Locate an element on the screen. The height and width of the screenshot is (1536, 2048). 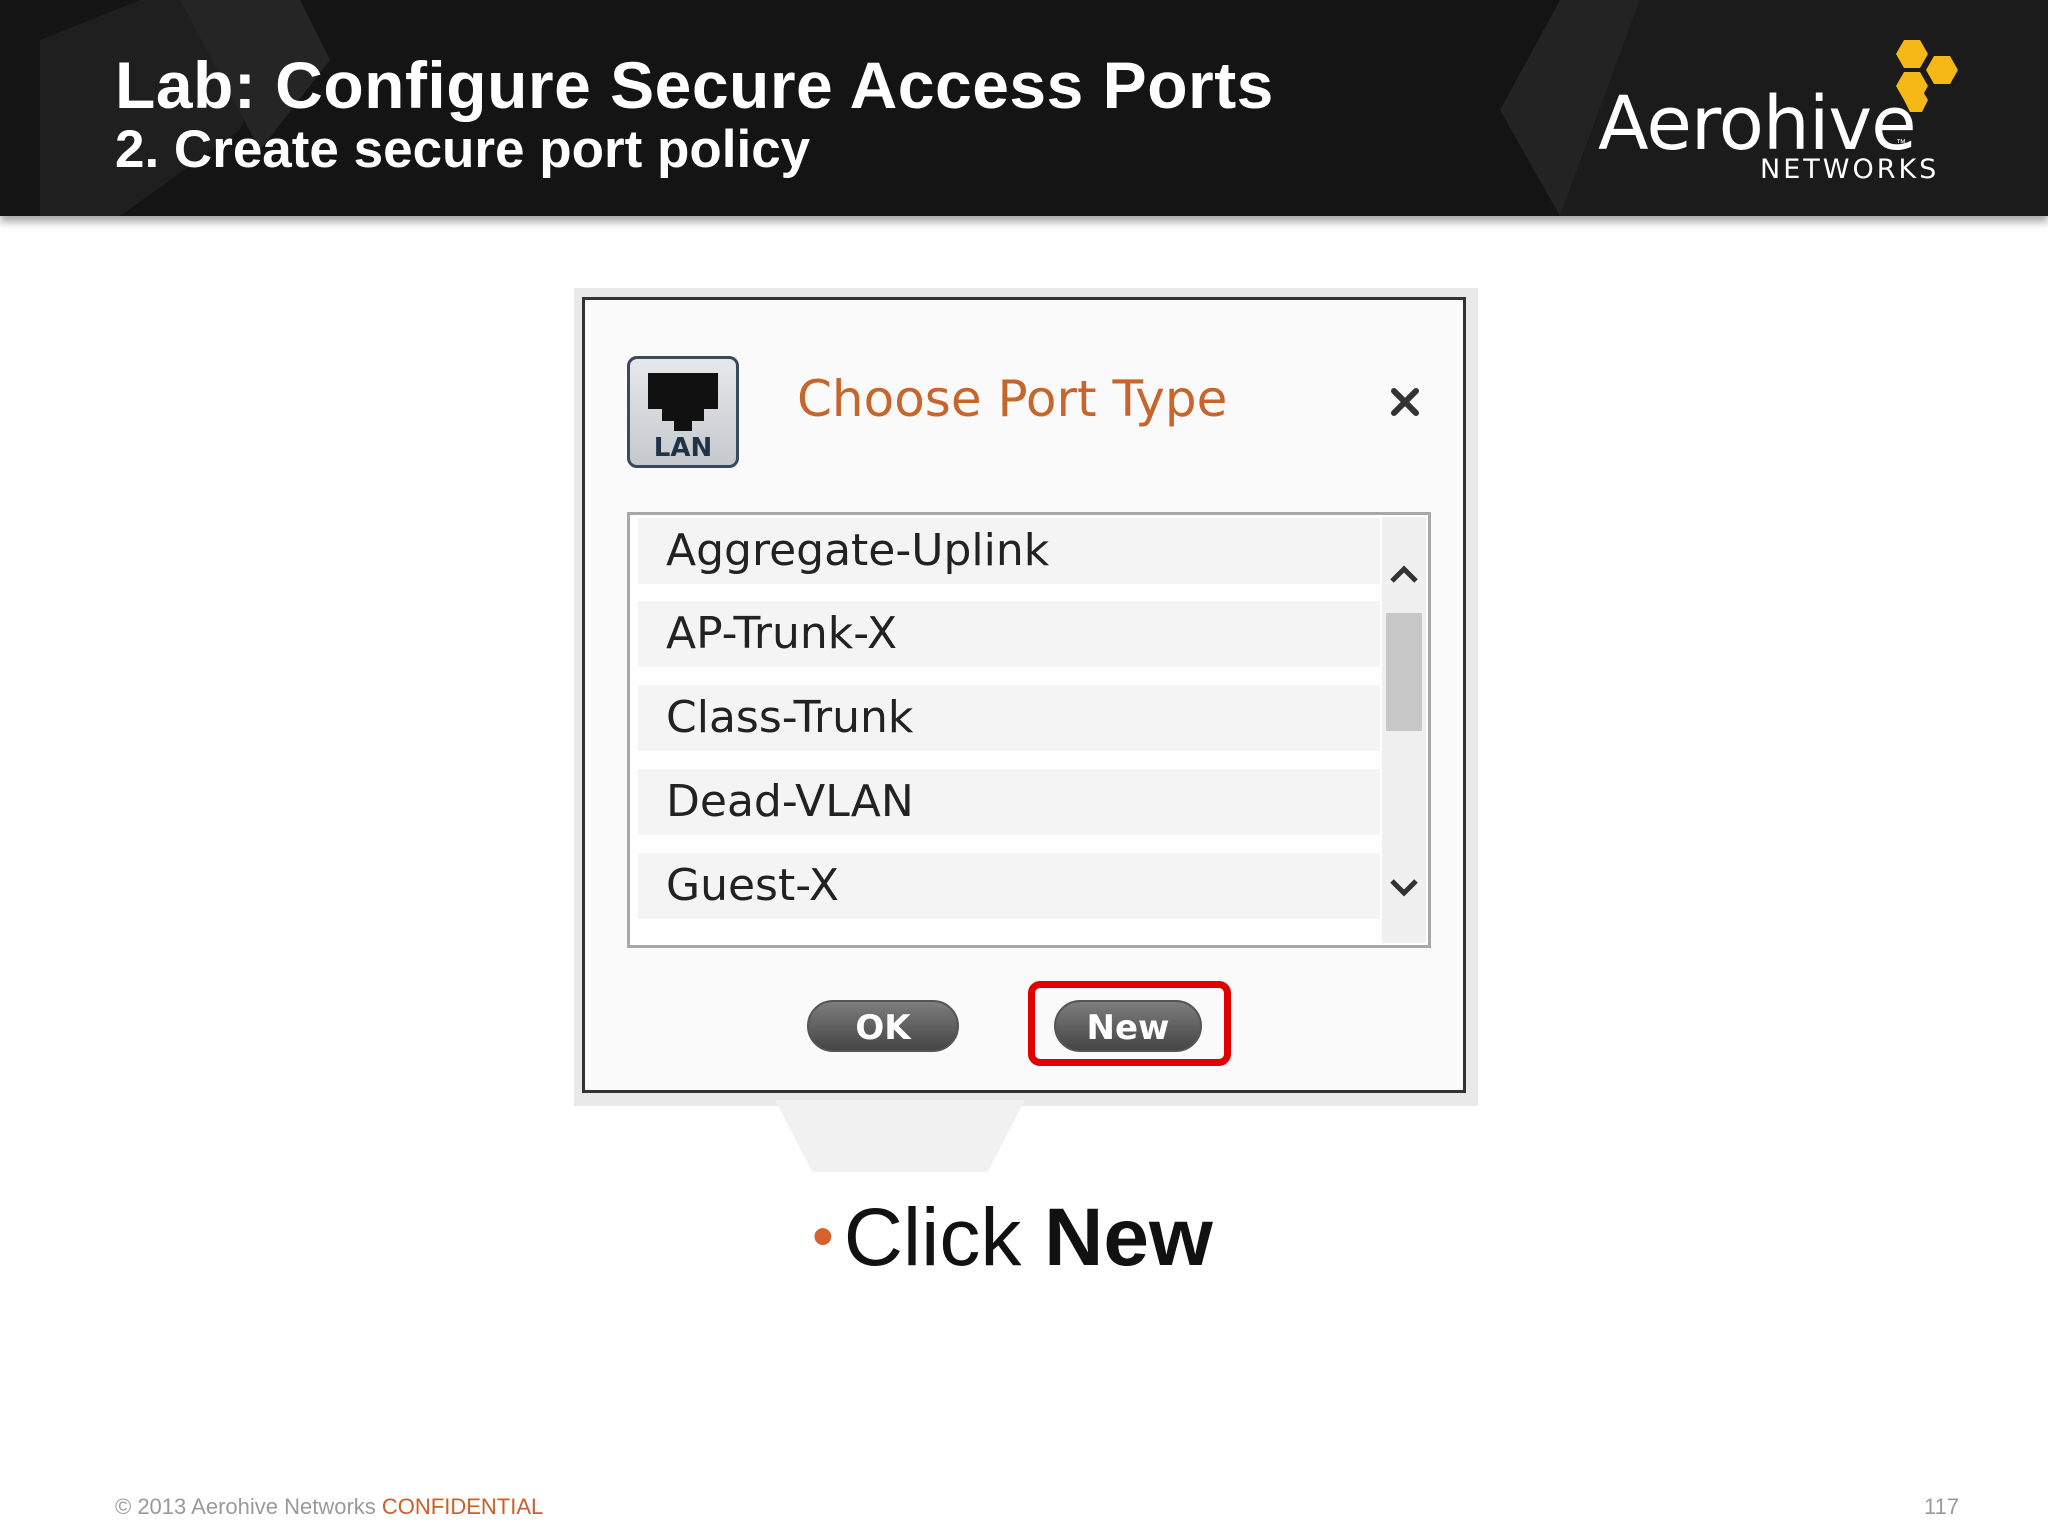
instruction-prefix: Click is located at coordinates (944, 1237).